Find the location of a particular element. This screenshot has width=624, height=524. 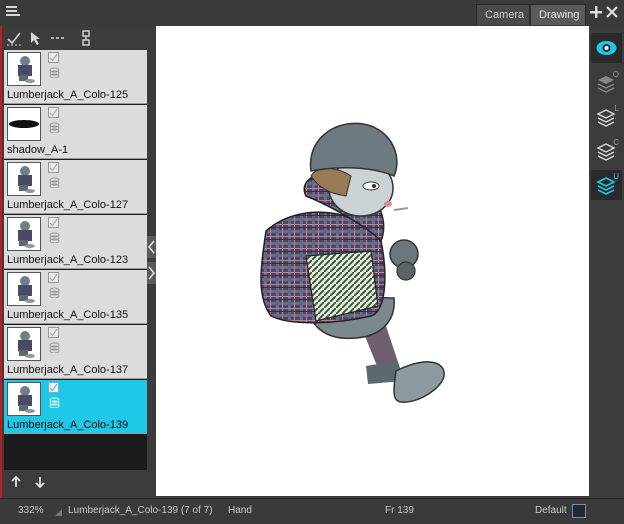

move-layer-down-icon is located at coordinates (40, 482).